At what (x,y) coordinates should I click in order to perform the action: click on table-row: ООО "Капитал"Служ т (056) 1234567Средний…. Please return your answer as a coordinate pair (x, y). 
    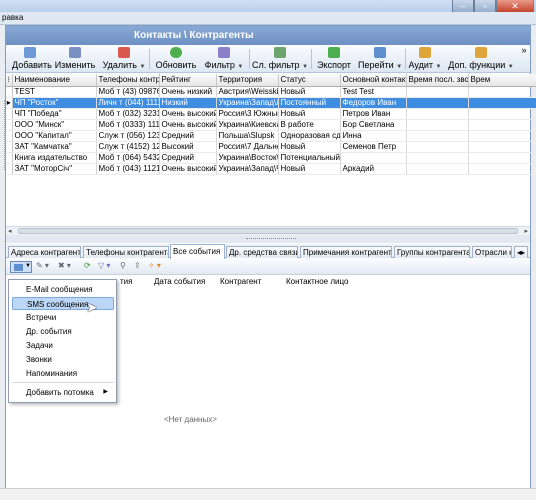
    Looking at the image, I should click on (271, 136).